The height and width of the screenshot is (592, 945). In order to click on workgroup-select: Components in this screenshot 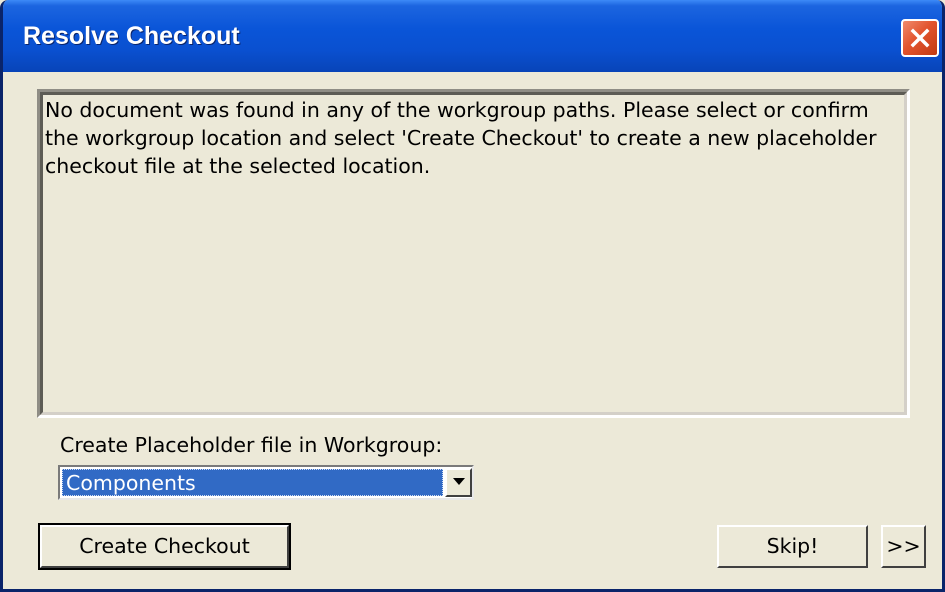, I will do `click(266, 482)`.